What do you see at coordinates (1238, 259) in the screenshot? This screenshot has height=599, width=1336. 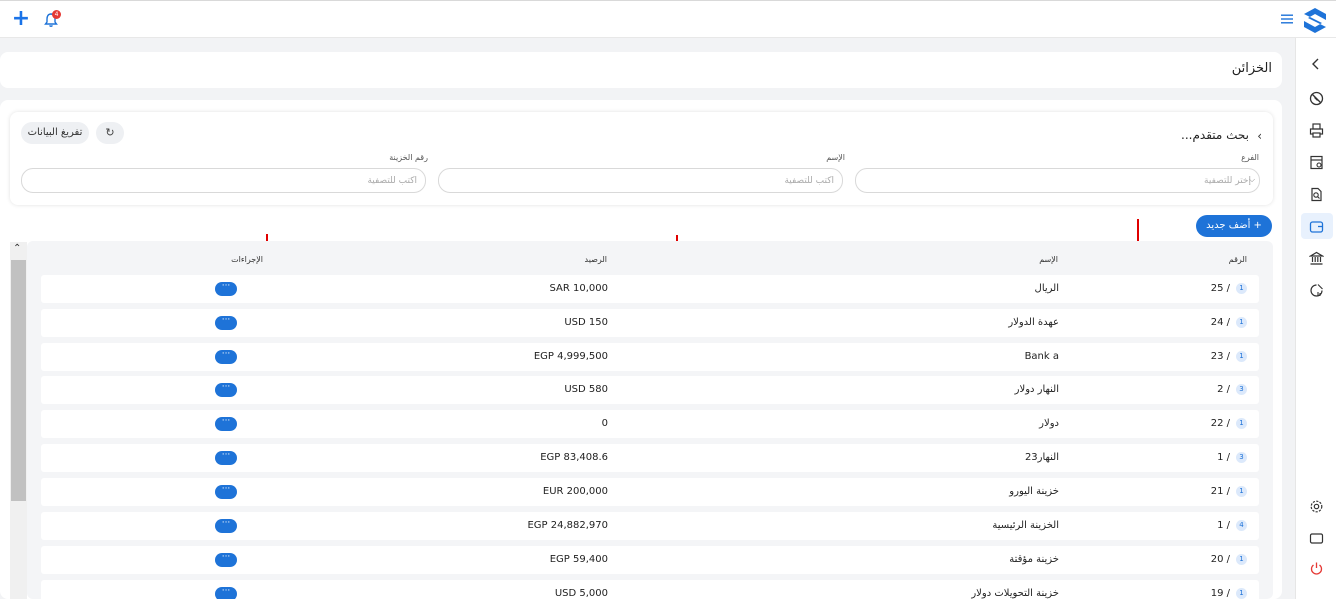 I see `column-header-number: الرقم` at bounding box center [1238, 259].